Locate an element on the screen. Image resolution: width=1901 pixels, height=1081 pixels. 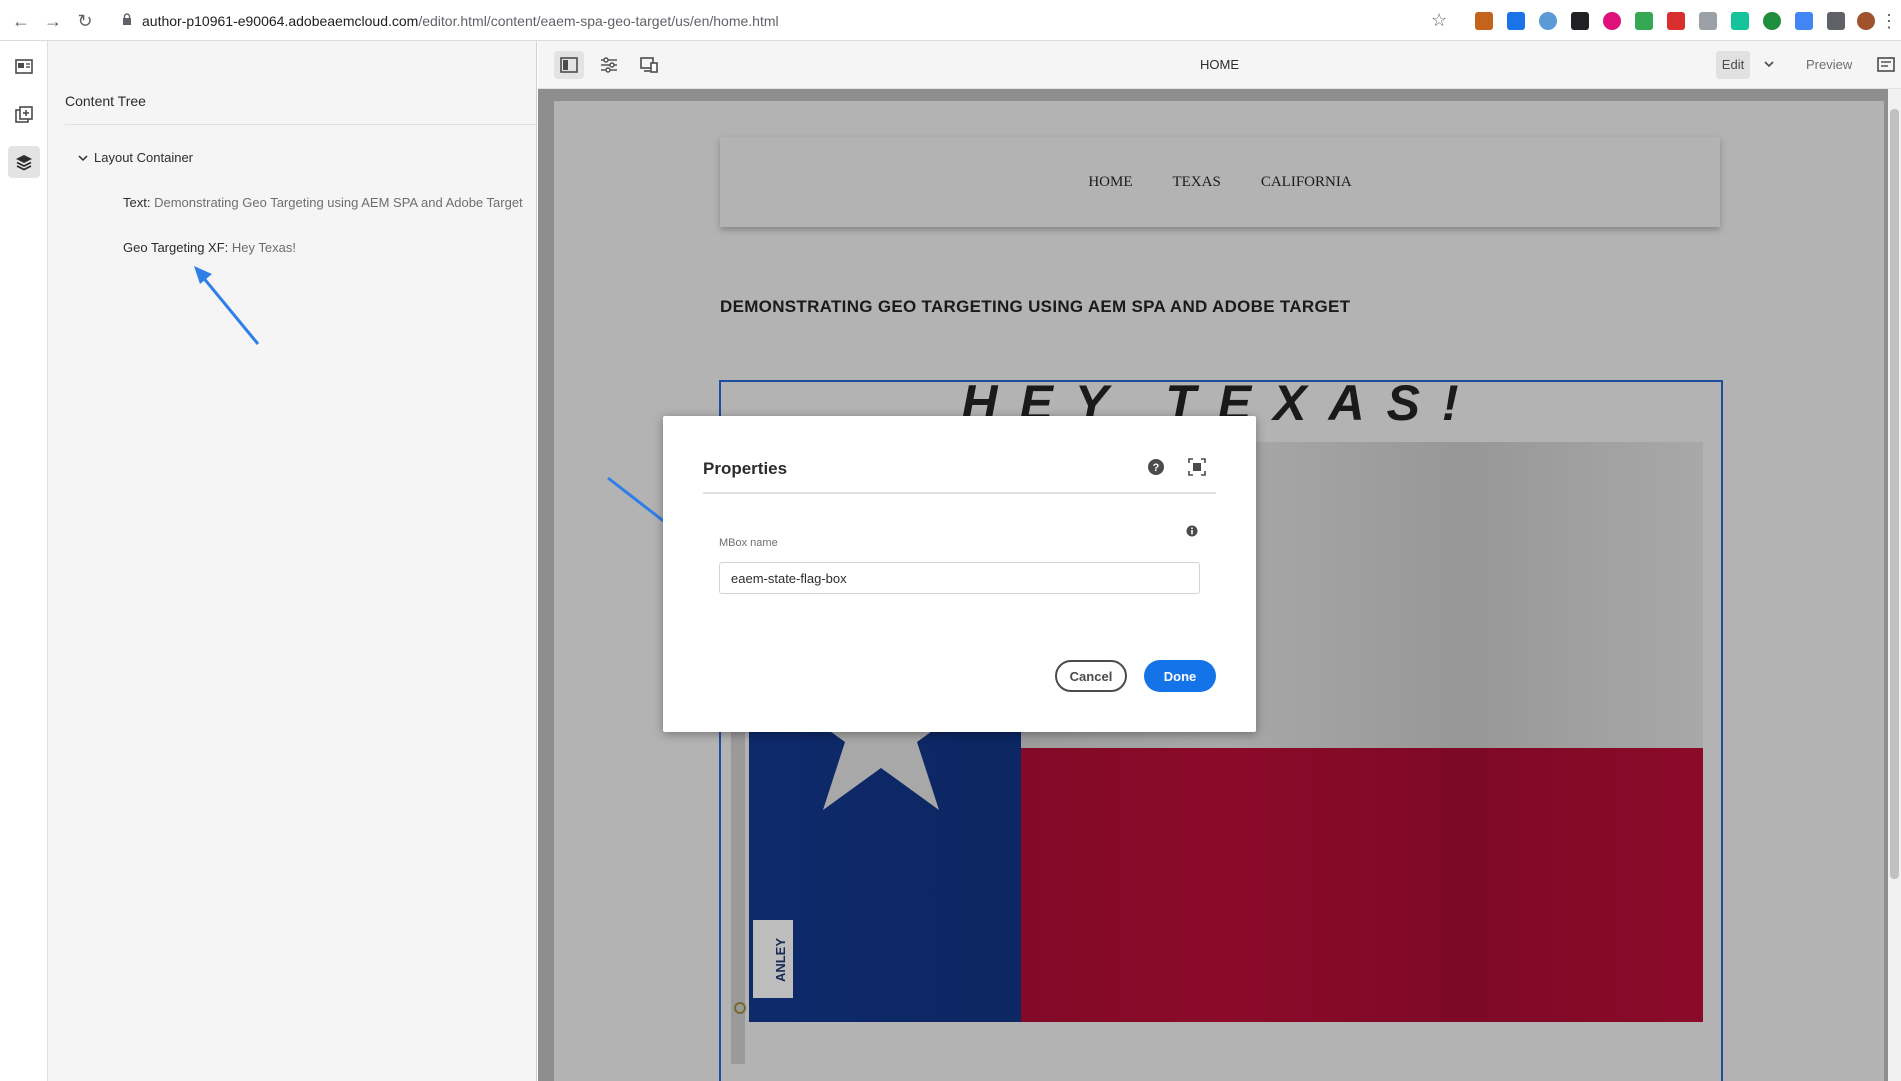
annotations-icon is located at coordinates (1886, 65).